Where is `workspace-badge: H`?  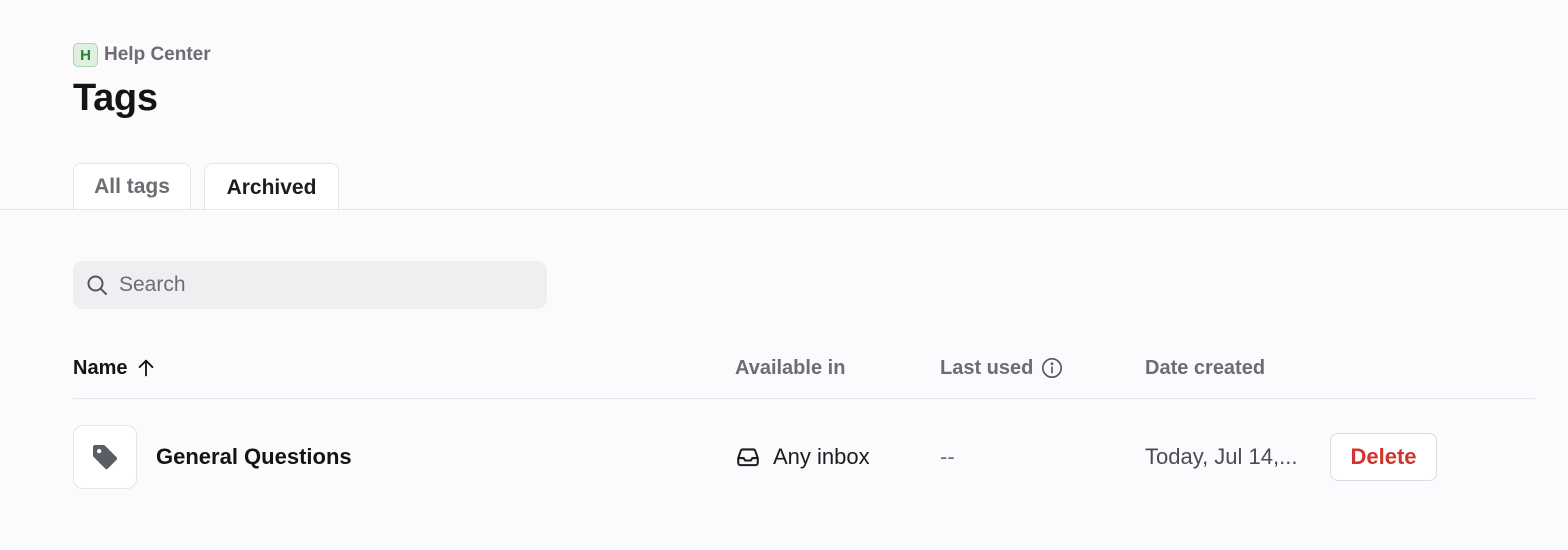
workspace-badge: H is located at coordinates (85, 55).